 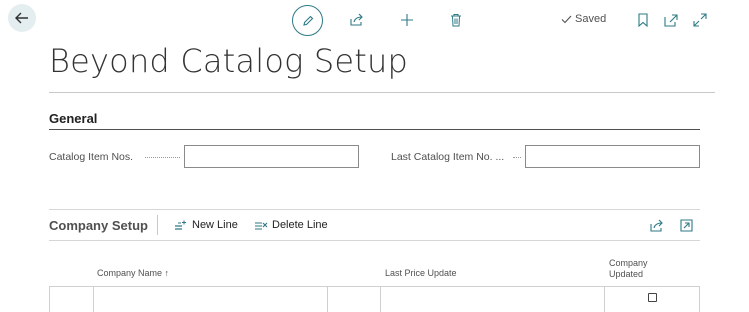 I want to click on company-setup-bottom-divider, so click(x=374, y=240).